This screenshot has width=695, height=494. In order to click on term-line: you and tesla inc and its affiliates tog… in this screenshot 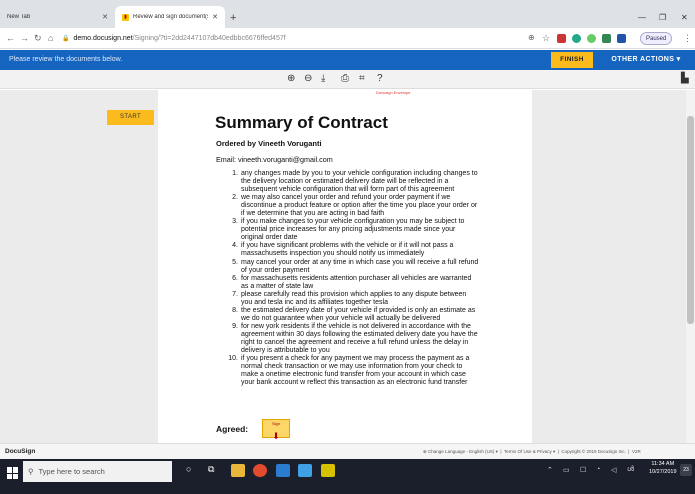, I will do `click(314, 302)`.